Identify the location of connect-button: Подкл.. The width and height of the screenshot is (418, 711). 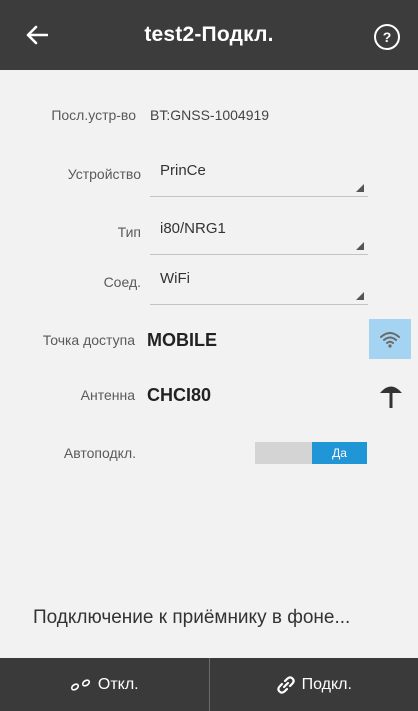
(314, 684).